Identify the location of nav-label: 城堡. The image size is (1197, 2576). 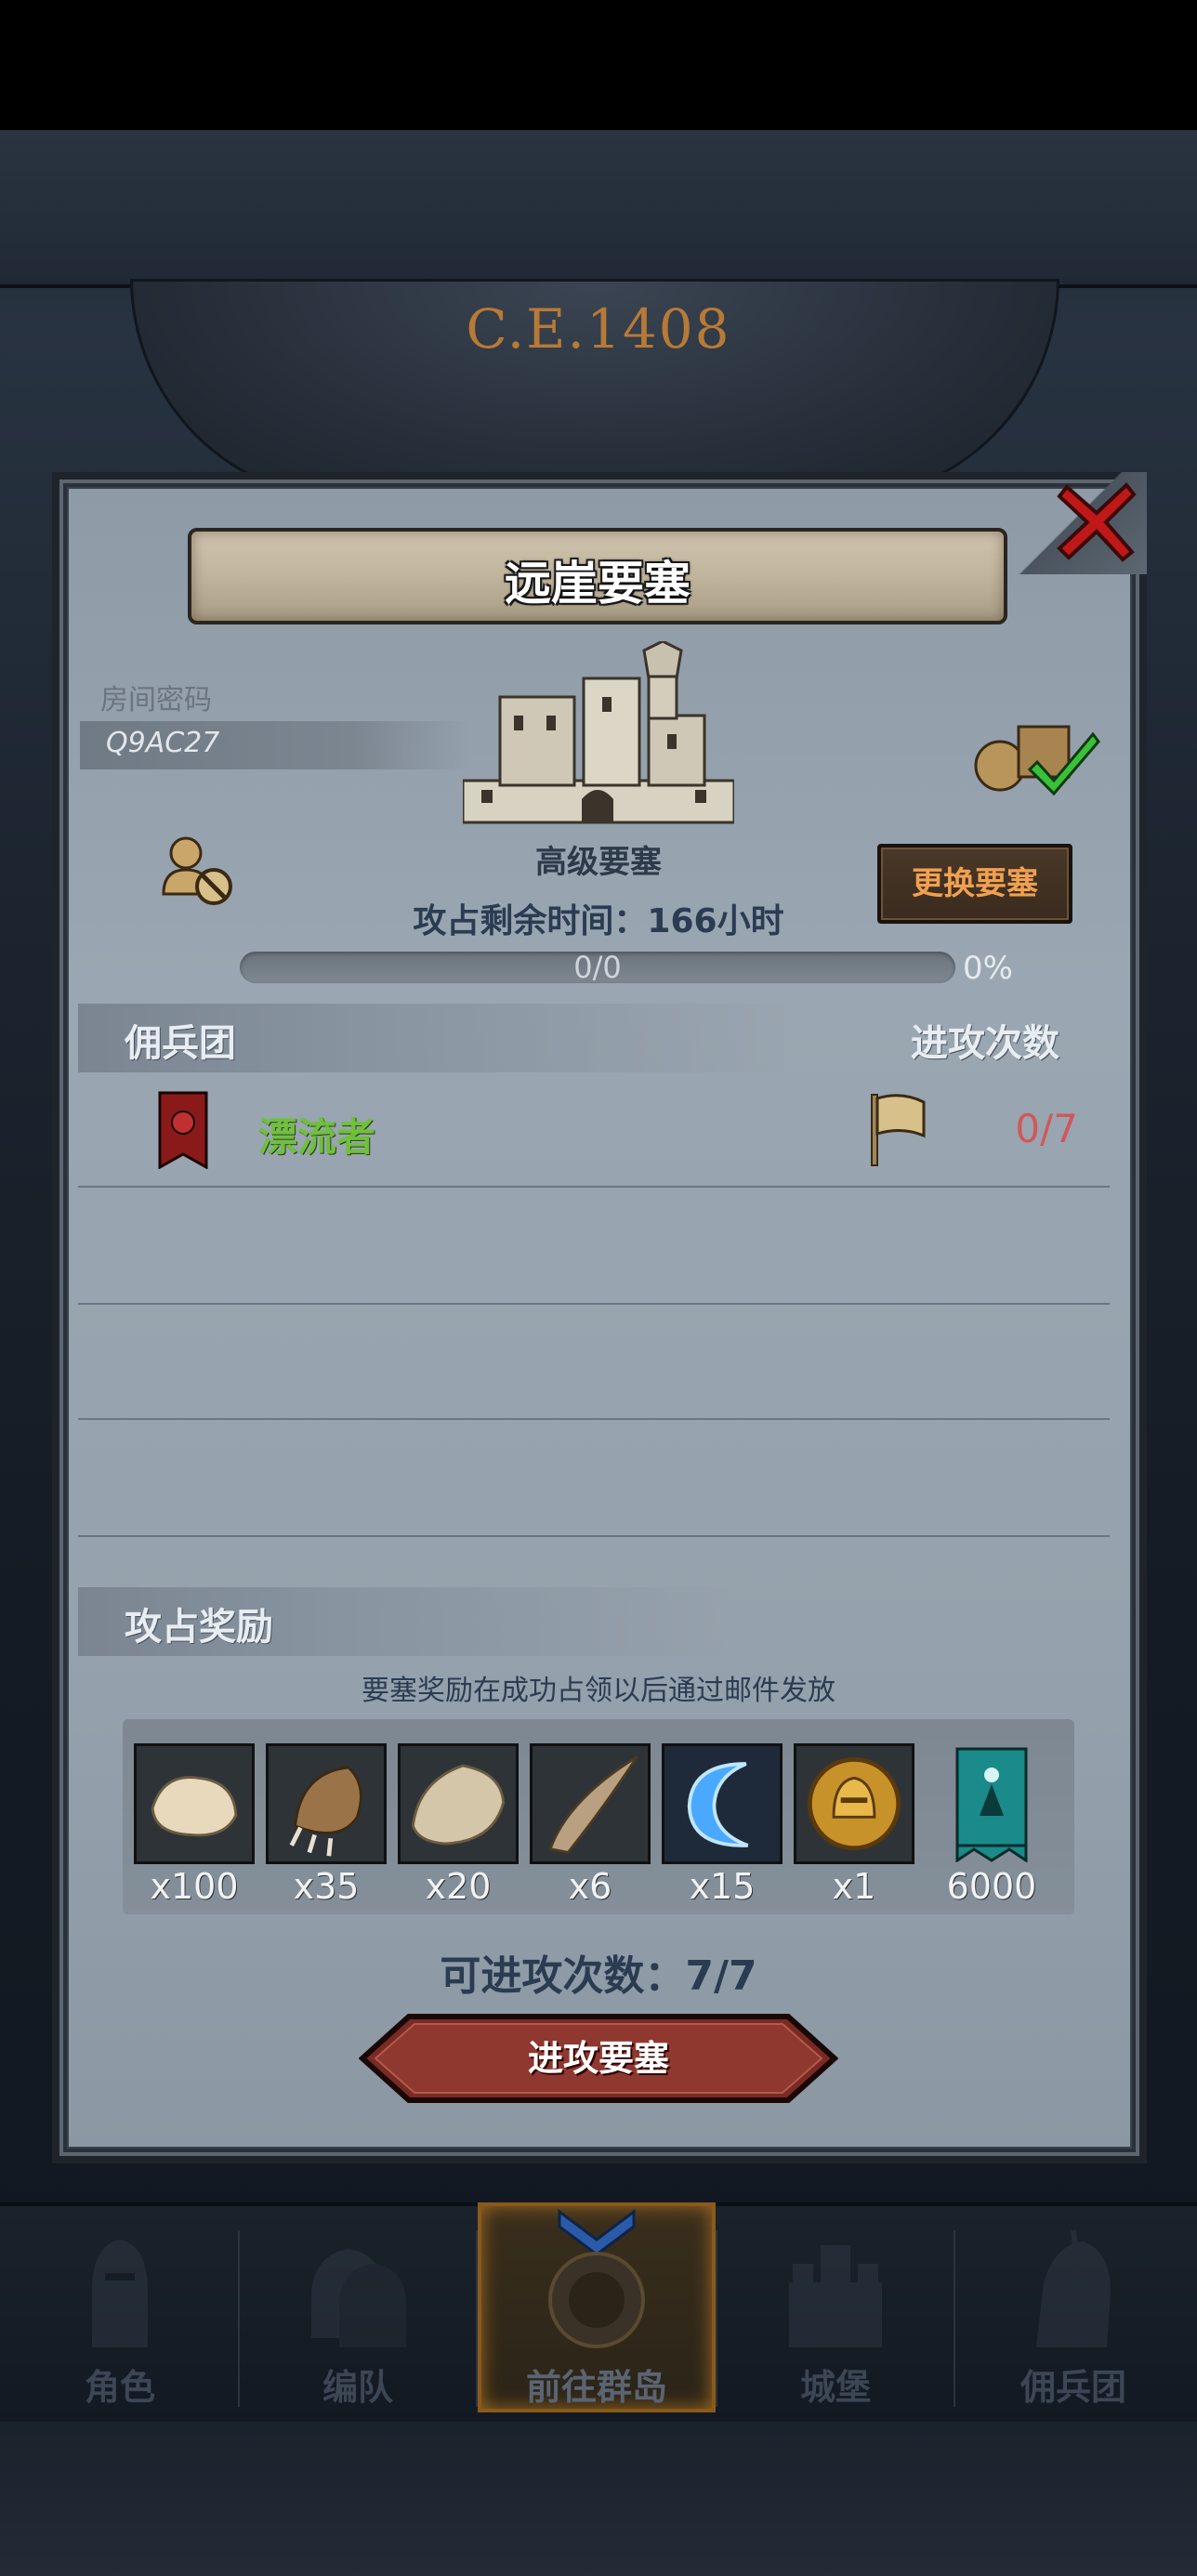
(835, 2387).